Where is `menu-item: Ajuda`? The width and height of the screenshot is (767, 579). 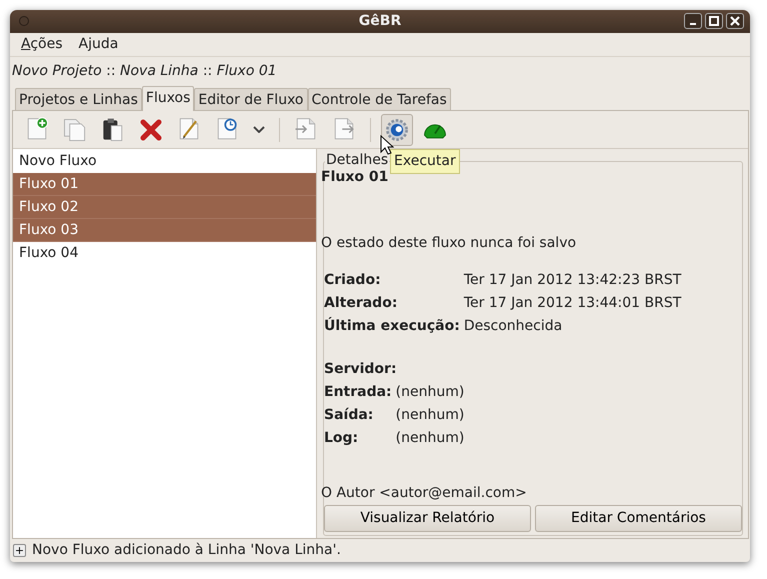 menu-item: Ajuda is located at coordinates (98, 44).